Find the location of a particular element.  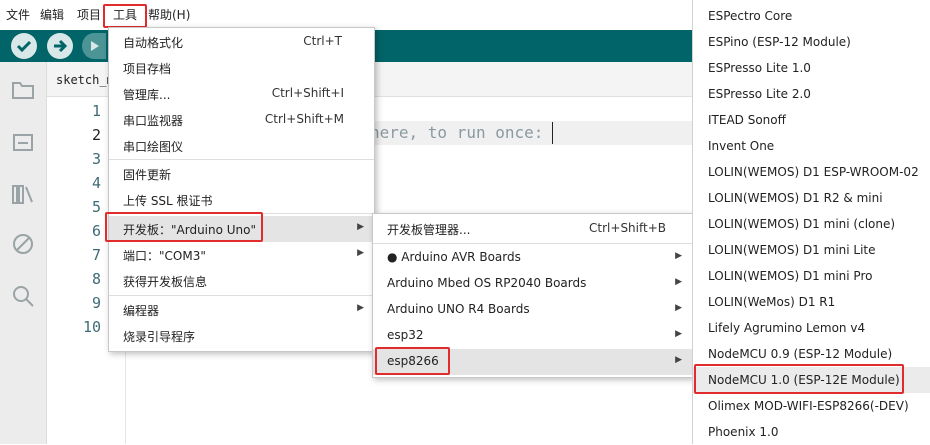

board-option: ITEAD Sonoff is located at coordinates (811, 120).